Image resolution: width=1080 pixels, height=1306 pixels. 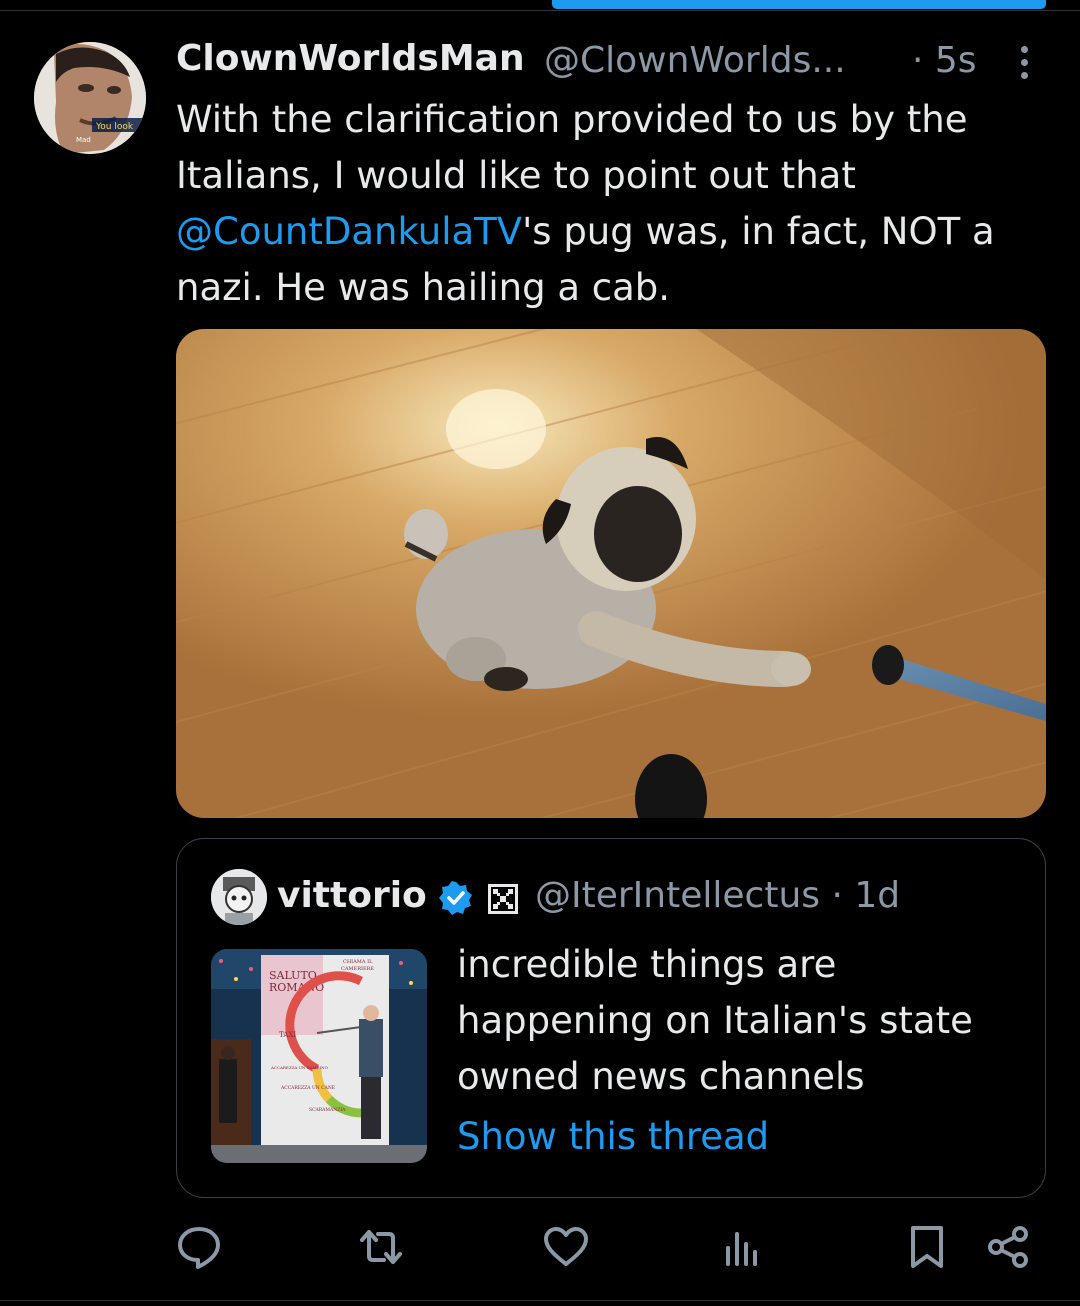 What do you see at coordinates (352, 895) in the screenshot?
I see `quoted-author-name: vittorio` at bounding box center [352, 895].